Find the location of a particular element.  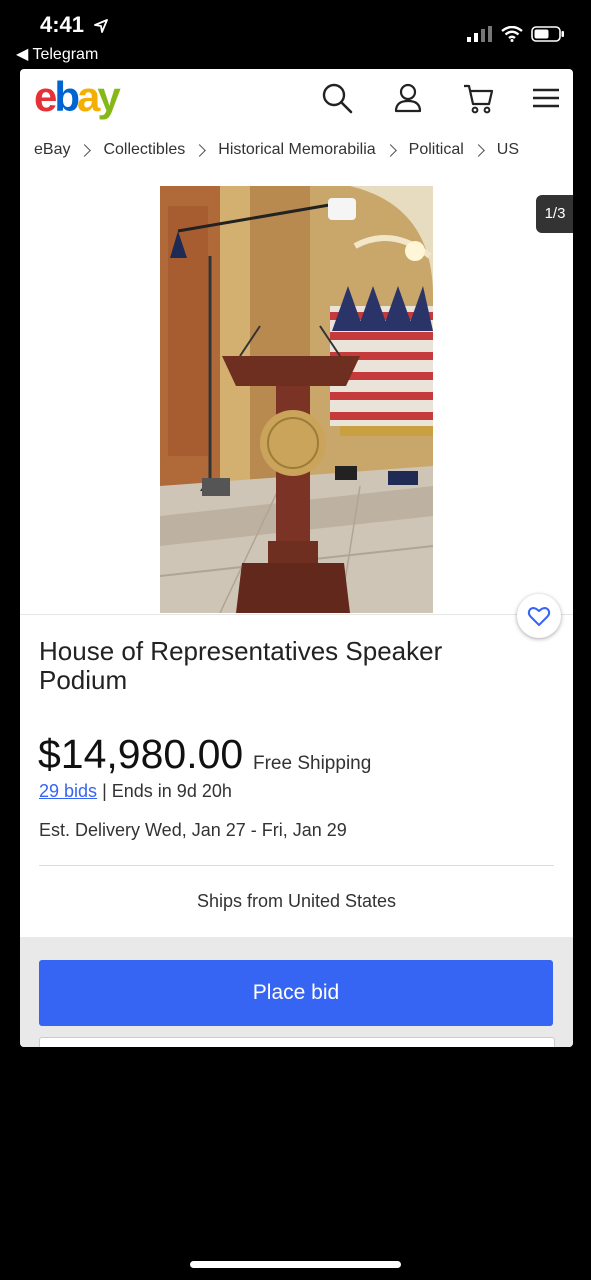

logo-letter-b: b is located at coordinates (67, 96).